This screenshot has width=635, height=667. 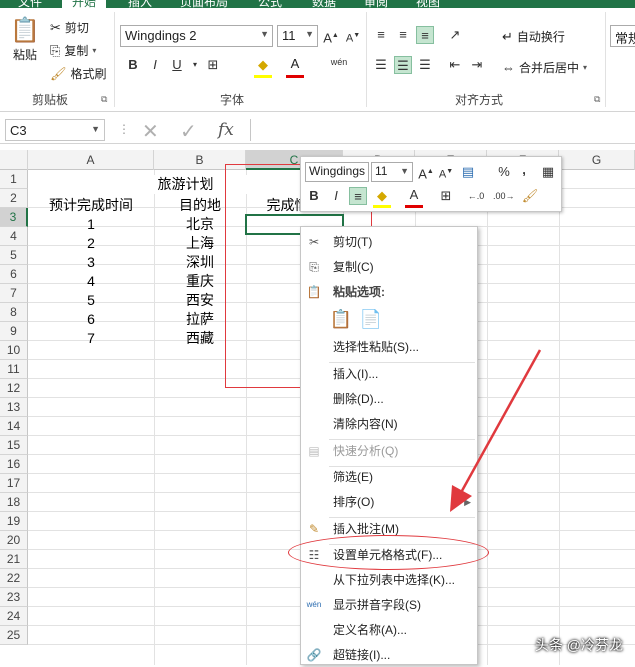 I want to click on mini-center-align-icon: ≡, so click(x=358, y=196).